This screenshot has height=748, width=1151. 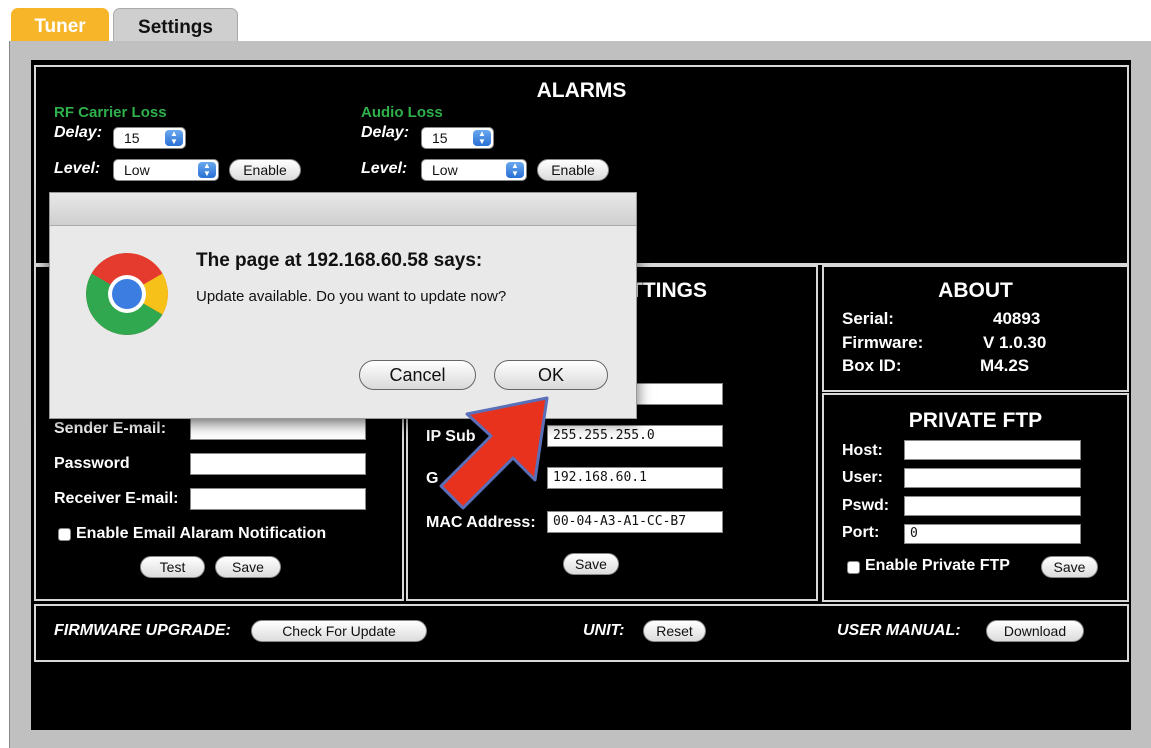 What do you see at coordinates (862, 450) in the screenshot?
I see `ftp-host-label: Host:` at bounding box center [862, 450].